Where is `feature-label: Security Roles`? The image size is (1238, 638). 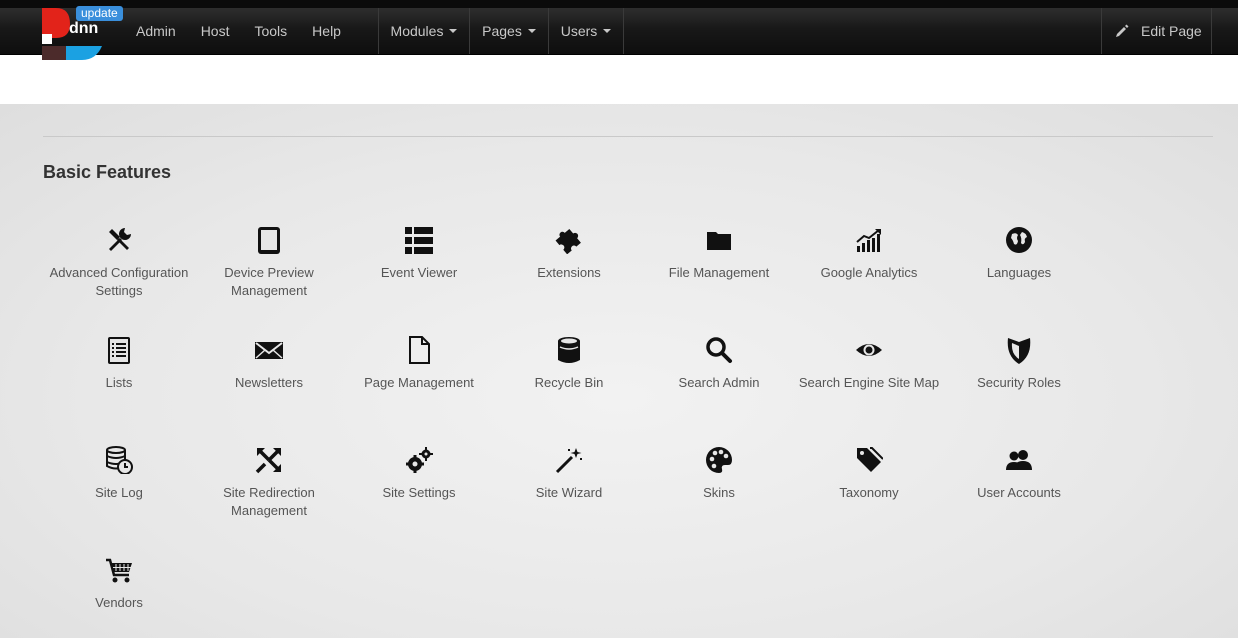
feature-label: Security Roles is located at coordinates (1019, 382).